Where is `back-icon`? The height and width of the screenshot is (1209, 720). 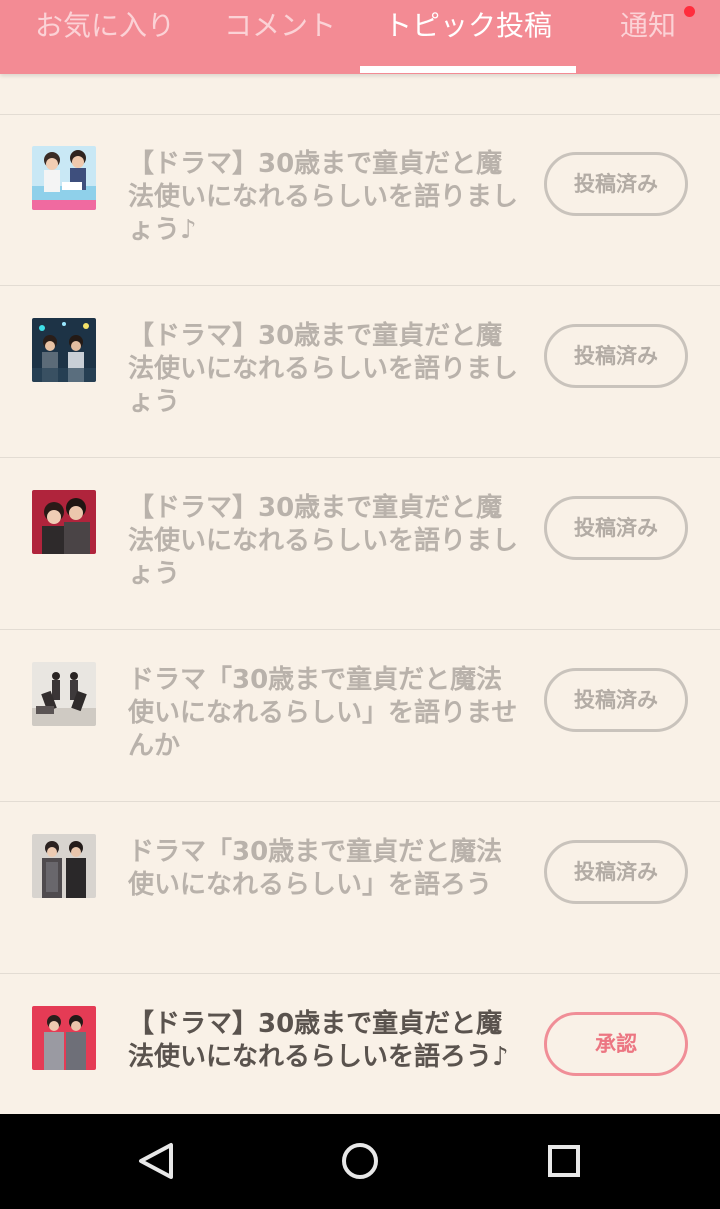 back-icon is located at coordinates (156, 1161).